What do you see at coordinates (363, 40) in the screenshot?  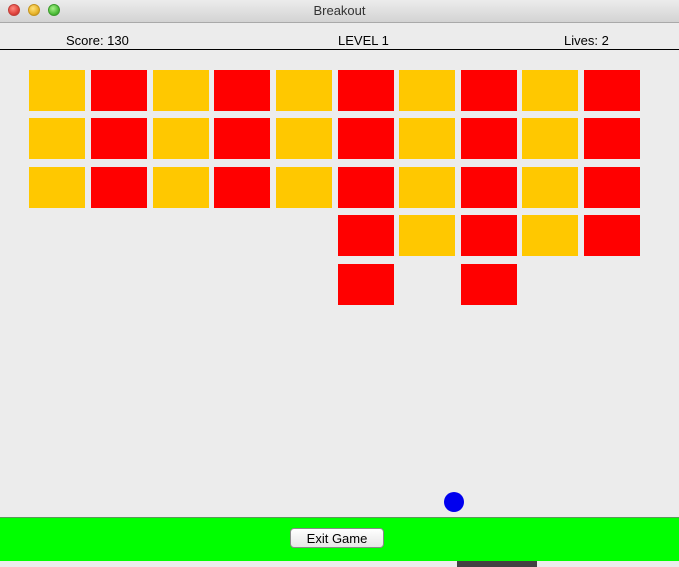 I see `level-label: LEVEL 1` at bounding box center [363, 40].